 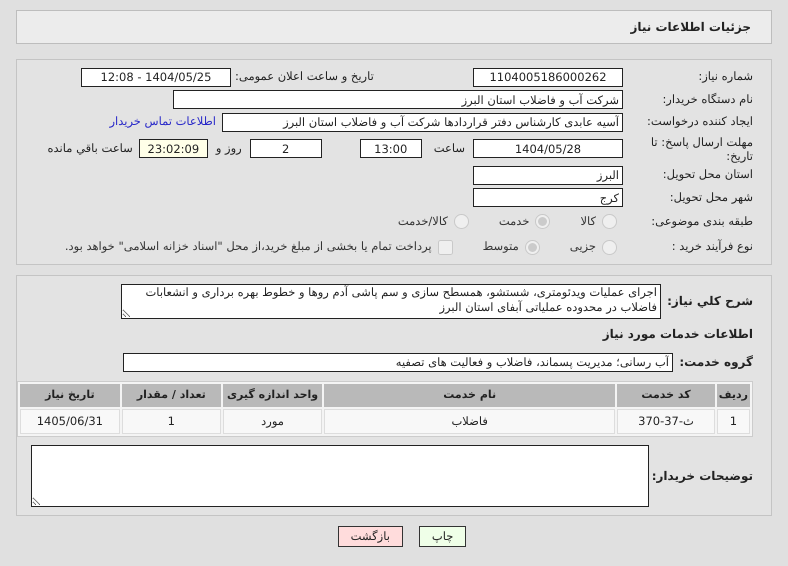 What do you see at coordinates (248, 247) in the screenshot?
I see `payment-note: پرداخت تمام یا بخشی از مبلغ خرید،از محل "اسناد خزانه اسلامی" خواهد بود.` at bounding box center [248, 247].